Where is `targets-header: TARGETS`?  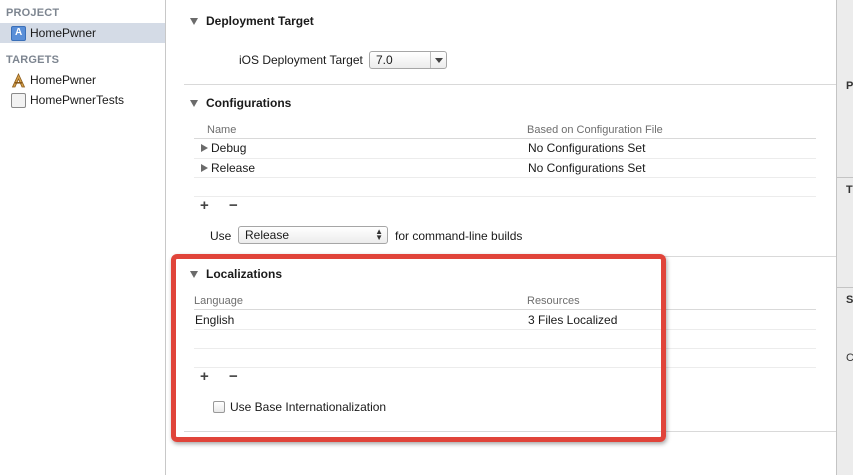
targets-header: TARGETS is located at coordinates (33, 60).